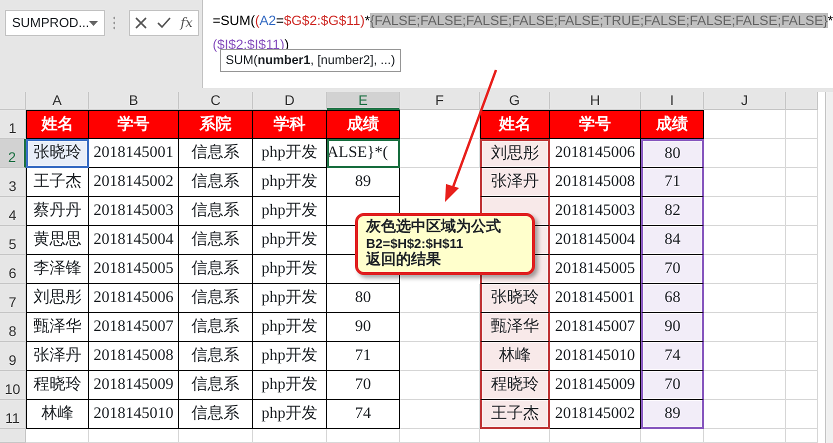  I want to click on column-header: J, so click(745, 101).